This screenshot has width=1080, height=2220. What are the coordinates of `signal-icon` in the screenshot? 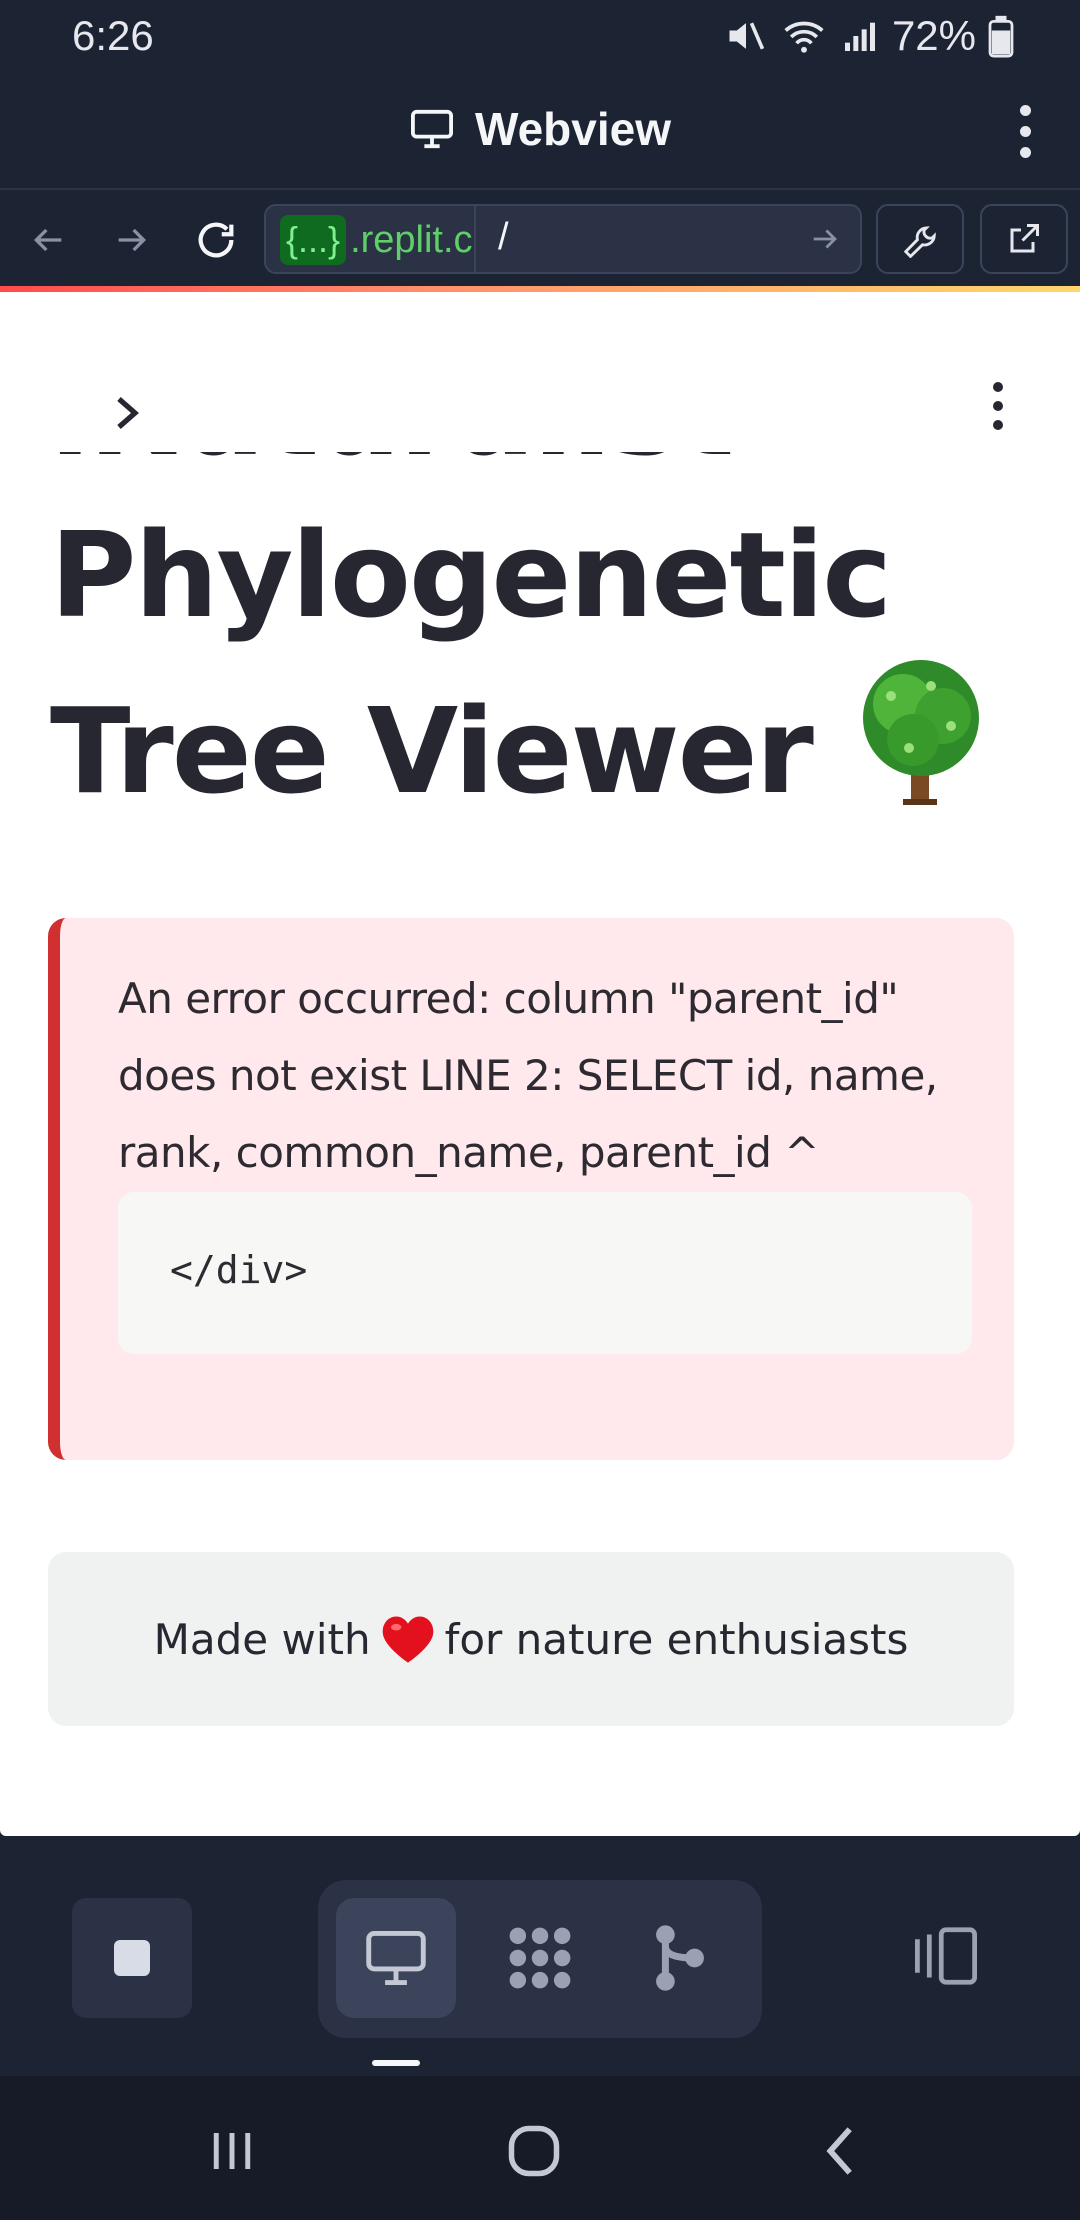 It's located at (859, 36).